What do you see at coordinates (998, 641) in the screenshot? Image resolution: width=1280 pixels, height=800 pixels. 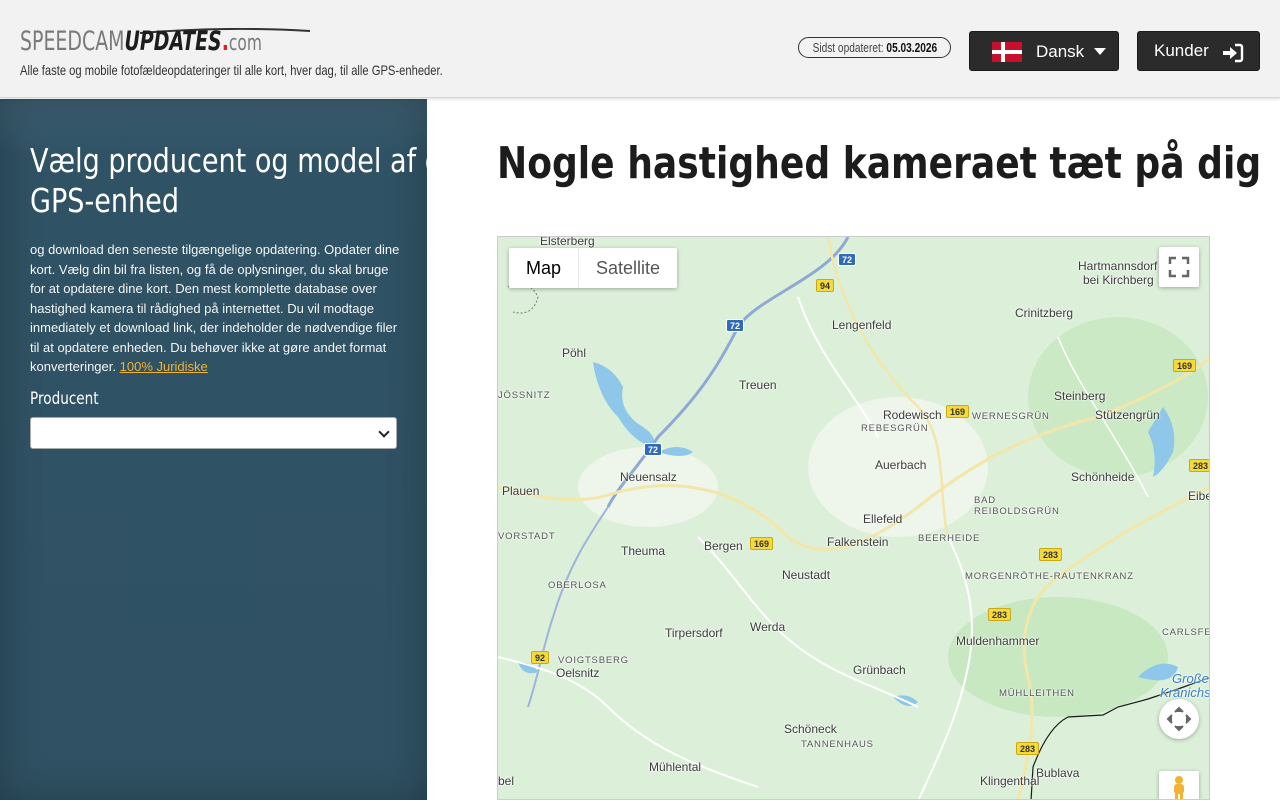 I see `map-place-label: Muldenhammer` at bounding box center [998, 641].